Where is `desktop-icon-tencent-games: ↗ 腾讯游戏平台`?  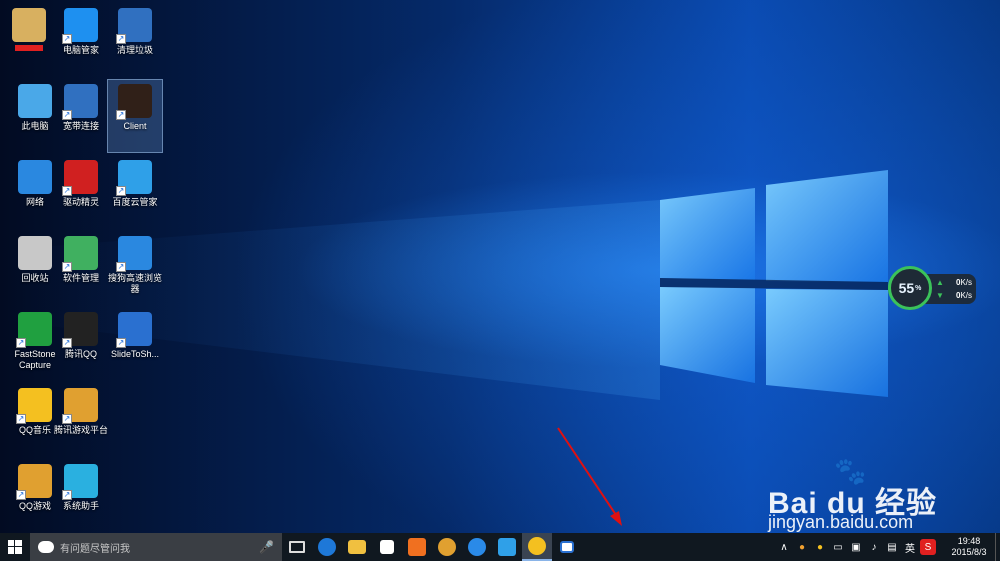 desktop-icon-tencent-games: ↗ 腾讯游戏平台 is located at coordinates (81, 420).